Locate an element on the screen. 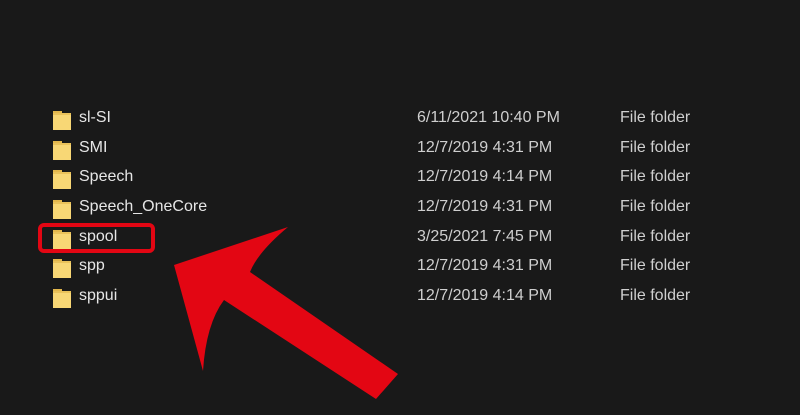 Image resolution: width=800 pixels, height=415 pixels. file-name: sppui is located at coordinates (98, 296).